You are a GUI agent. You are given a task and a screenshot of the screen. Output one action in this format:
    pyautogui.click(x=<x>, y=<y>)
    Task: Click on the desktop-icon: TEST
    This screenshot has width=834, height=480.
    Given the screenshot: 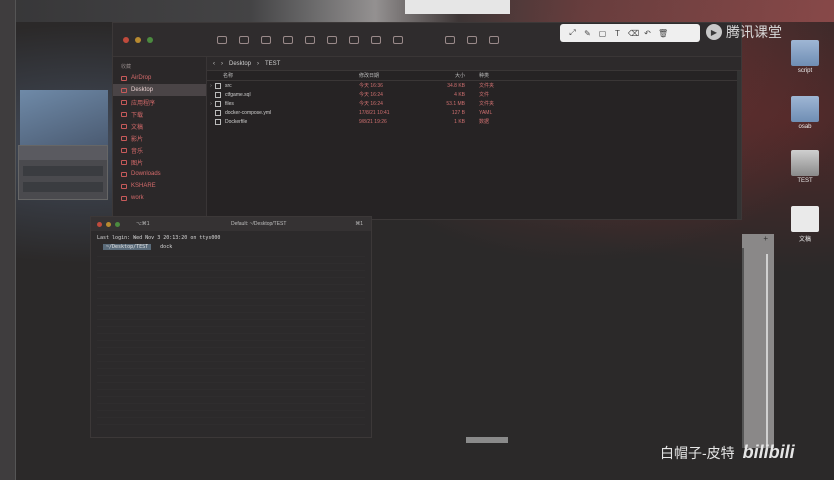 What is the action you would take?
    pyautogui.click(x=805, y=167)
    